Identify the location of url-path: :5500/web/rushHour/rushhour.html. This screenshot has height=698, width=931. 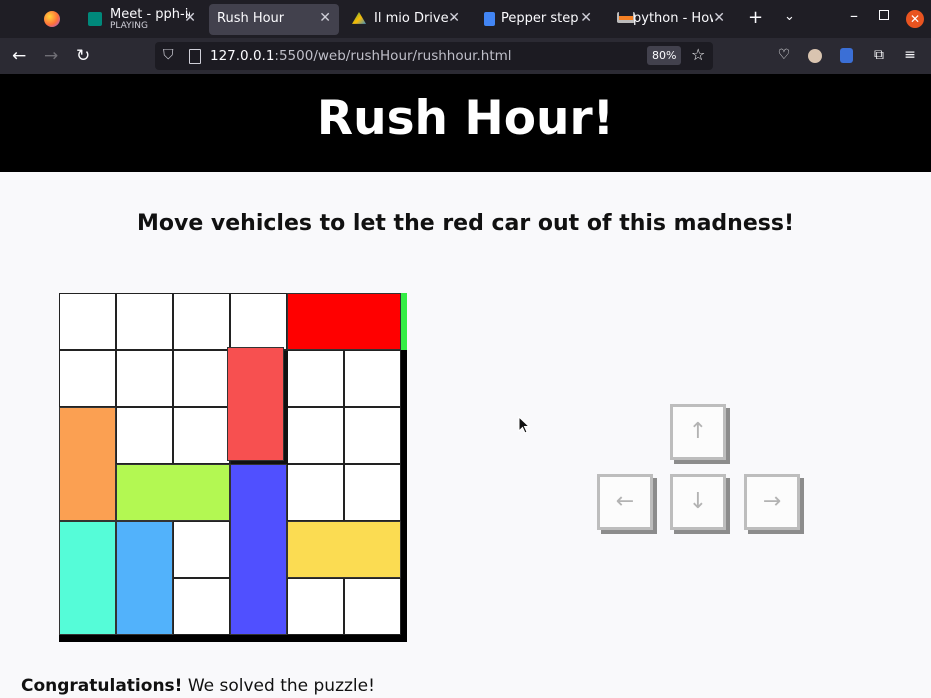
(393, 56).